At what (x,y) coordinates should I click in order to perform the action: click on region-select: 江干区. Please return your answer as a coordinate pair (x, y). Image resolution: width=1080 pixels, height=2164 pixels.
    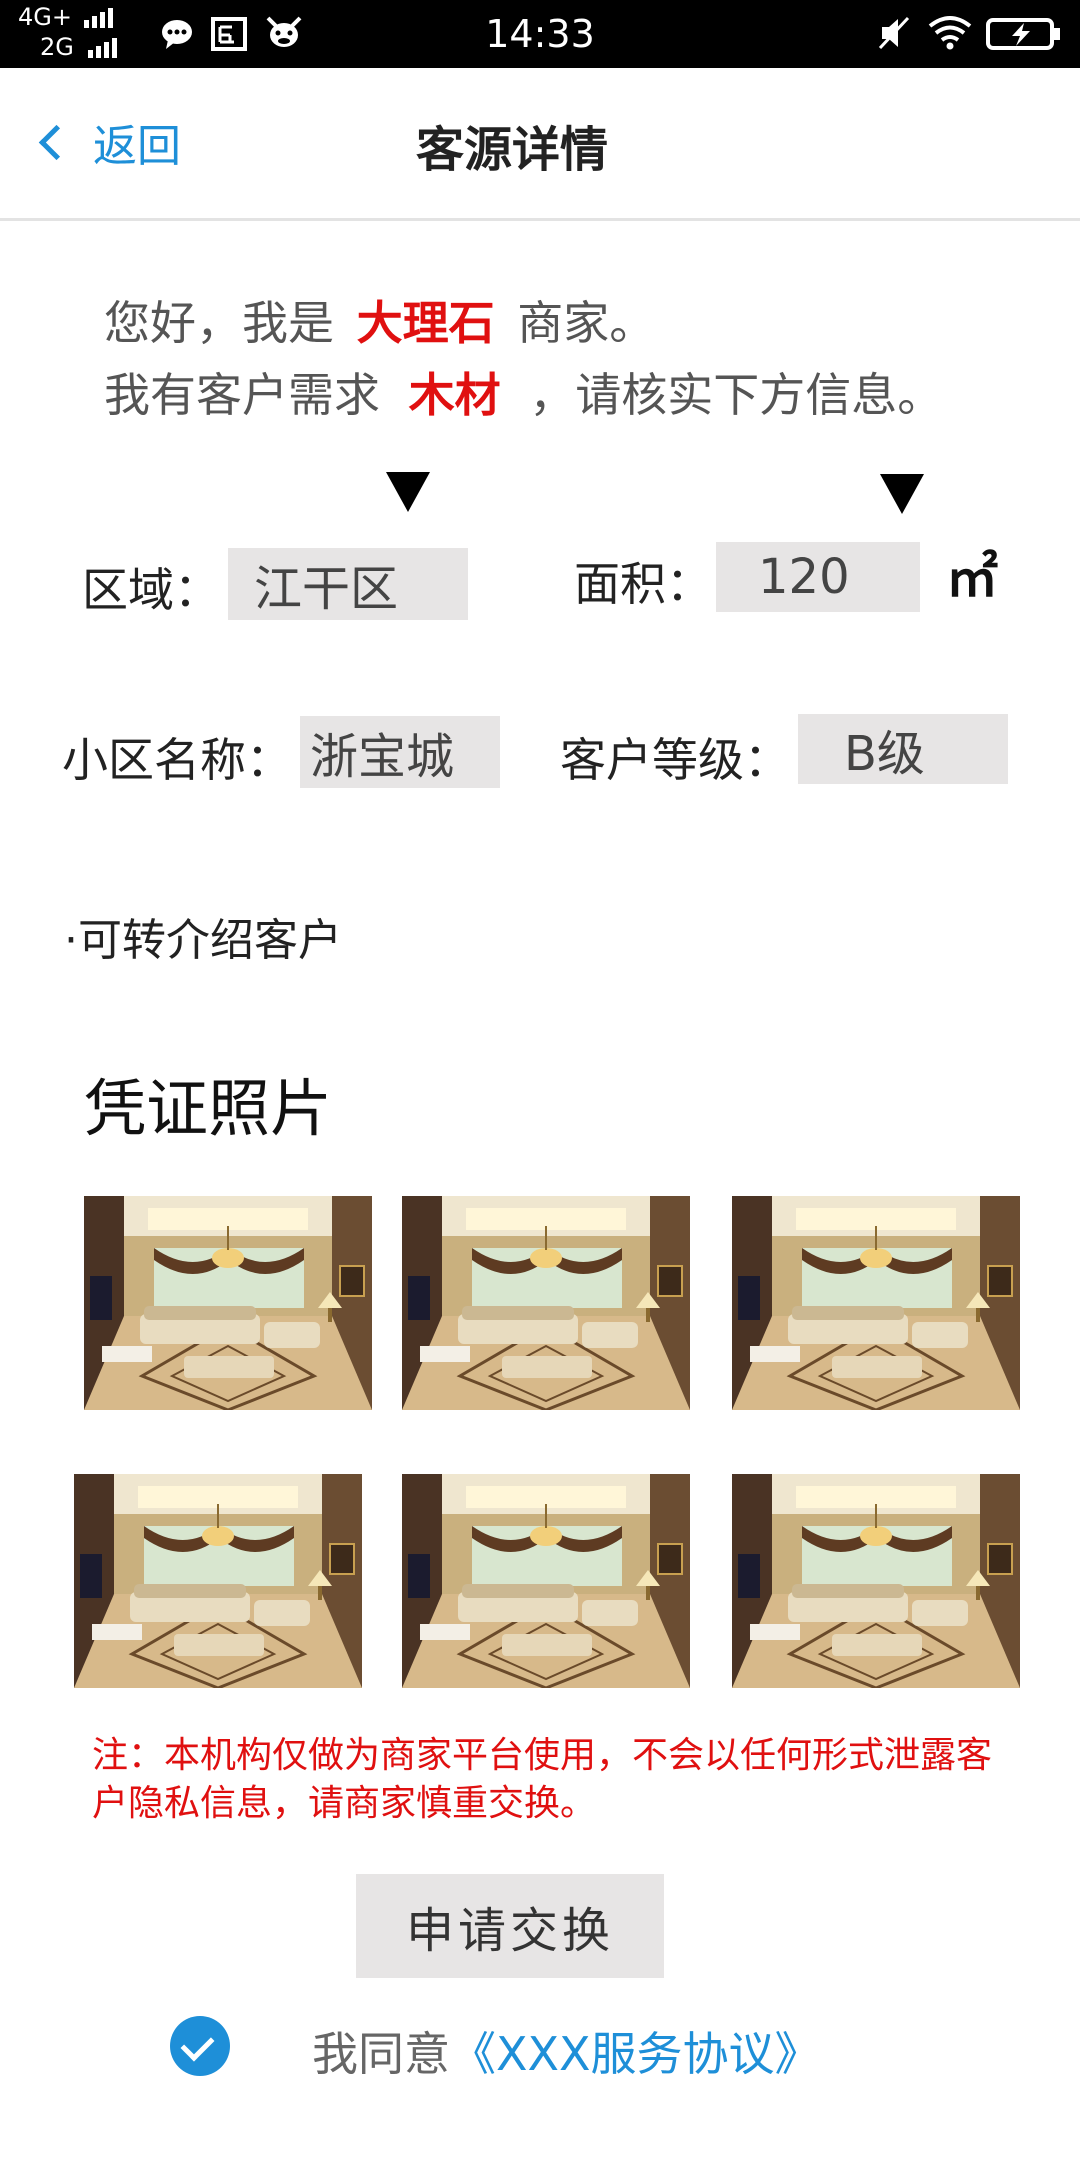
    Looking at the image, I should click on (348, 584).